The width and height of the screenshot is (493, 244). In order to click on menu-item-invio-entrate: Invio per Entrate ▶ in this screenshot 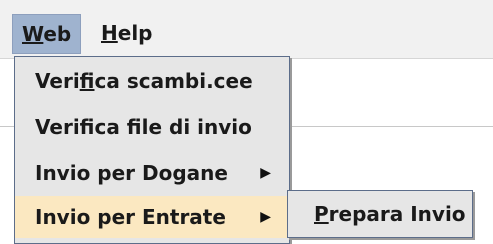, I will do `click(152, 217)`.